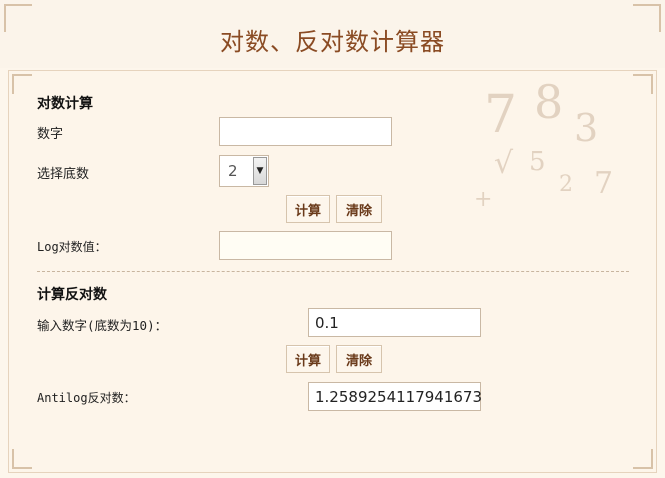 The height and width of the screenshot is (478, 665). What do you see at coordinates (395, 396) in the screenshot?
I see `antilog-result-field: 1.2589254117941673` at bounding box center [395, 396].